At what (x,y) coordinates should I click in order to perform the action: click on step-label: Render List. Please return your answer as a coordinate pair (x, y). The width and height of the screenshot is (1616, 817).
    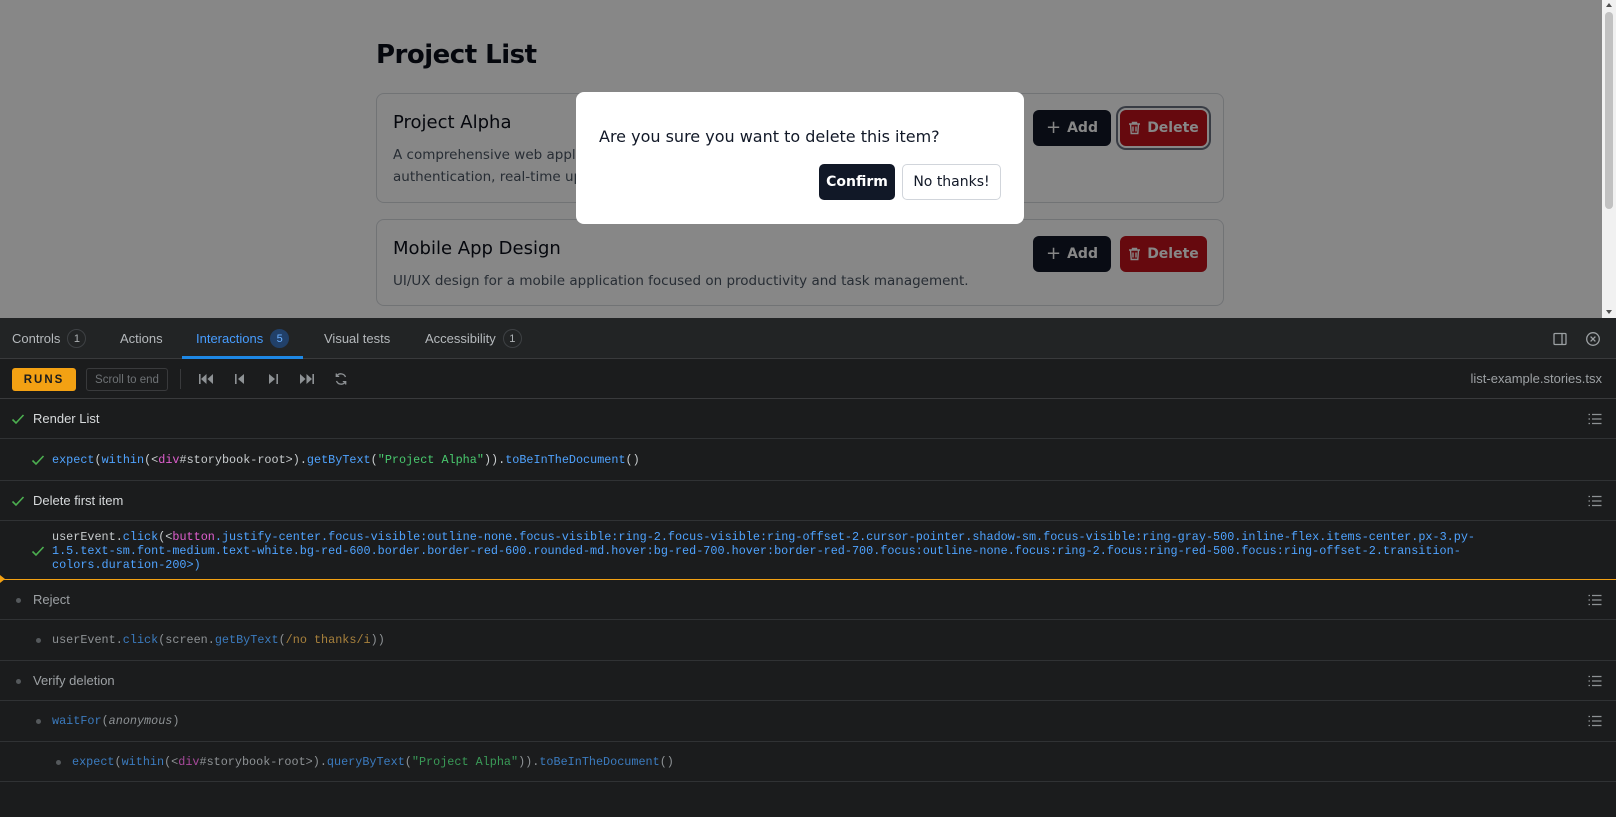
    Looking at the image, I should click on (66, 418).